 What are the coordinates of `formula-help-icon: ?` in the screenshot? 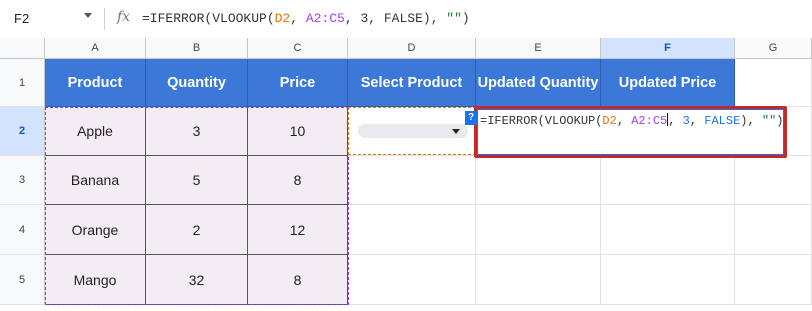 It's located at (471, 118).